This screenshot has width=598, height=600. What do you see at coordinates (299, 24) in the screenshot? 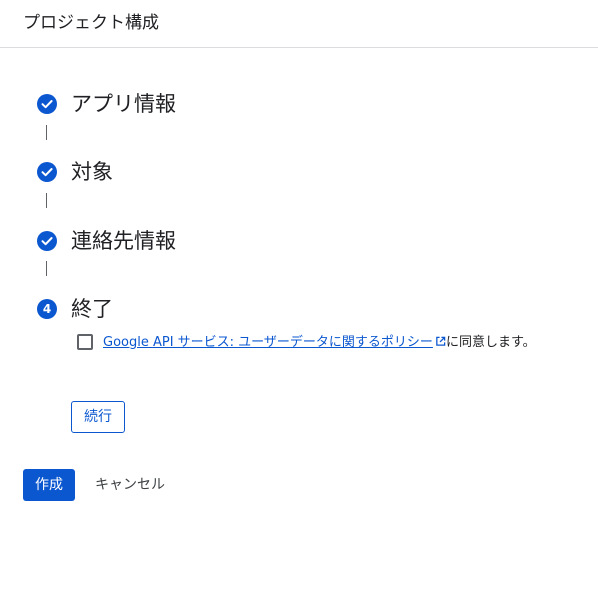
I see `page-header: プロジェクト構成` at bounding box center [299, 24].